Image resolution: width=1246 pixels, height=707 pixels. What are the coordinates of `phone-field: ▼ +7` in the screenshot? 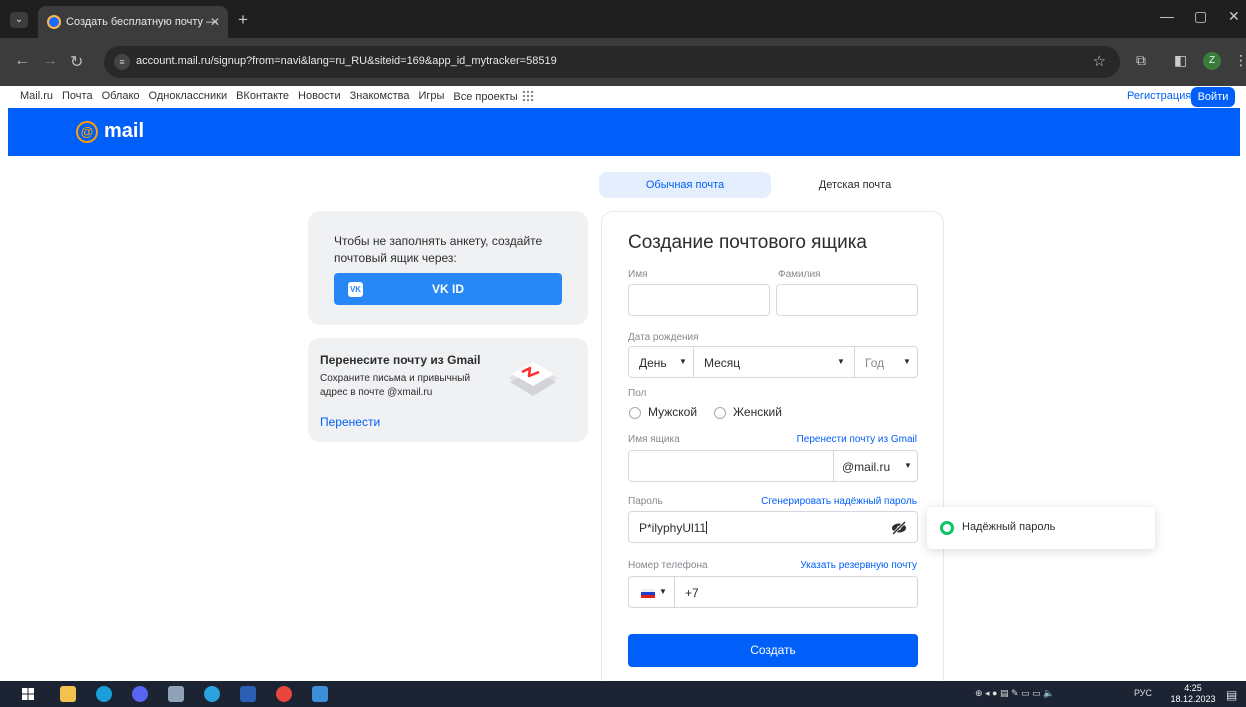 It's located at (773, 592).